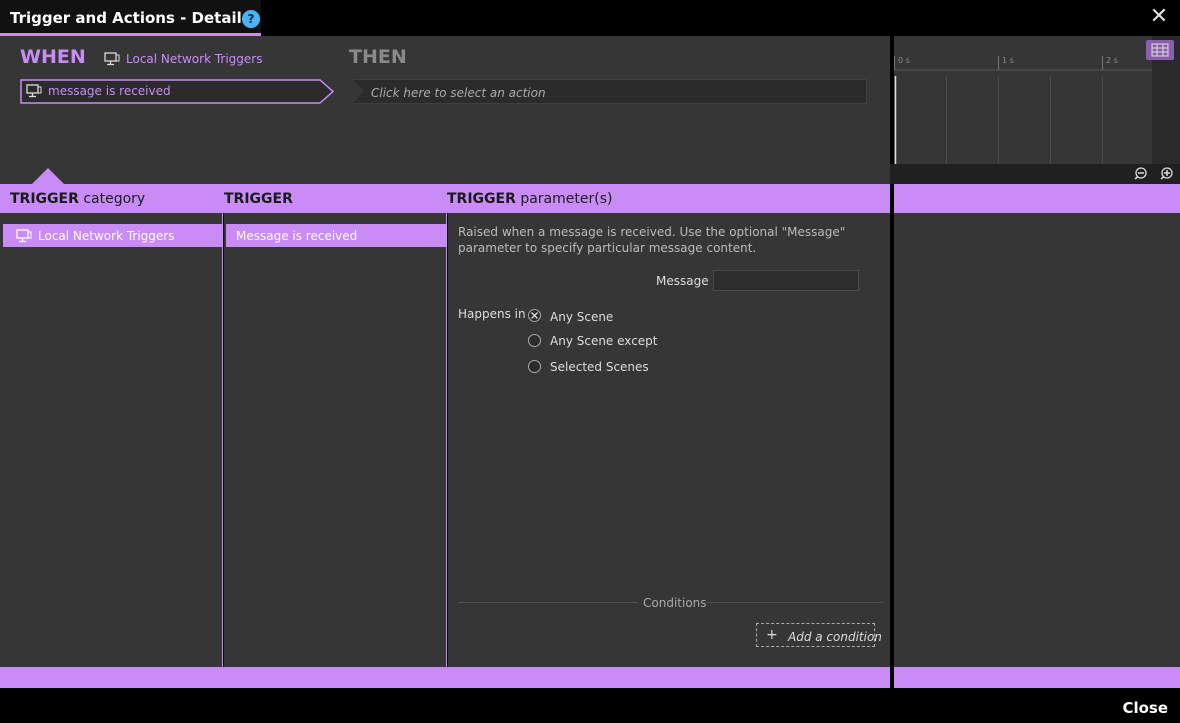 The height and width of the screenshot is (723, 1180). What do you see at coordinates (534, 366) in the screenshot?
I see `radio-selected-scenes` at bounding box center [534, 366].